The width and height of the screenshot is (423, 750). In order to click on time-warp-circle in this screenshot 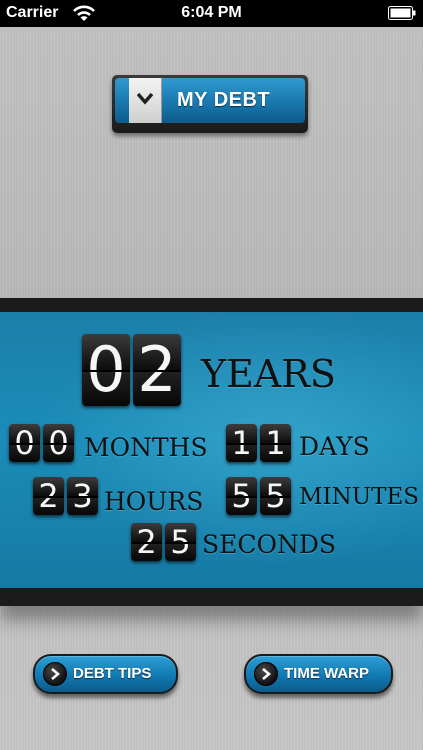, I will do `click(266, 674)`.